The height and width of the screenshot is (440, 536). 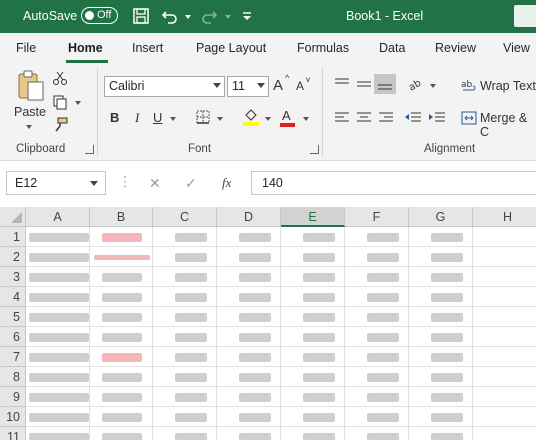 What do you see at coordinates (13, 217) in the screenshot?
I see `select-all-corner` at bounding box center [13, 217].